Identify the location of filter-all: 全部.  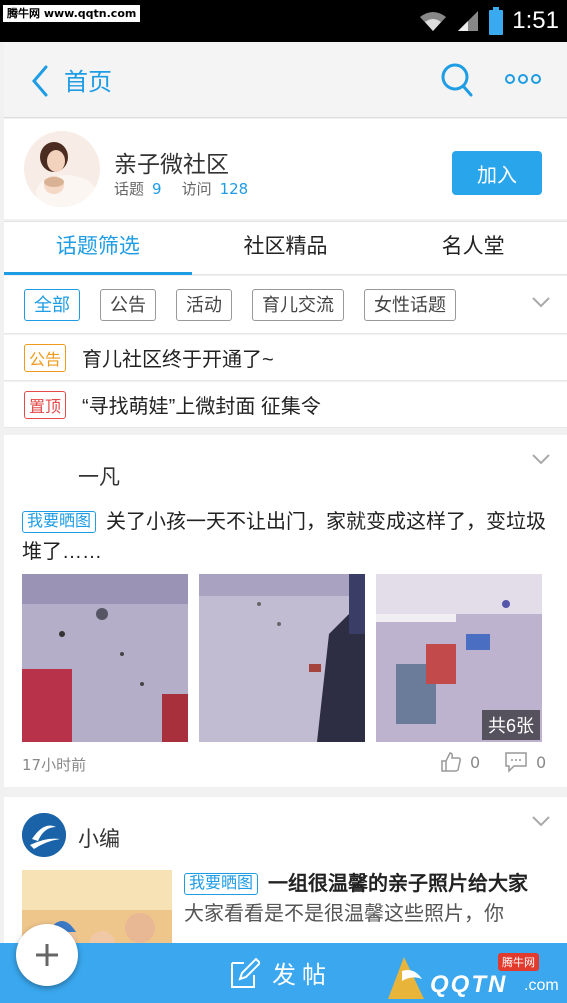
(52, 304).